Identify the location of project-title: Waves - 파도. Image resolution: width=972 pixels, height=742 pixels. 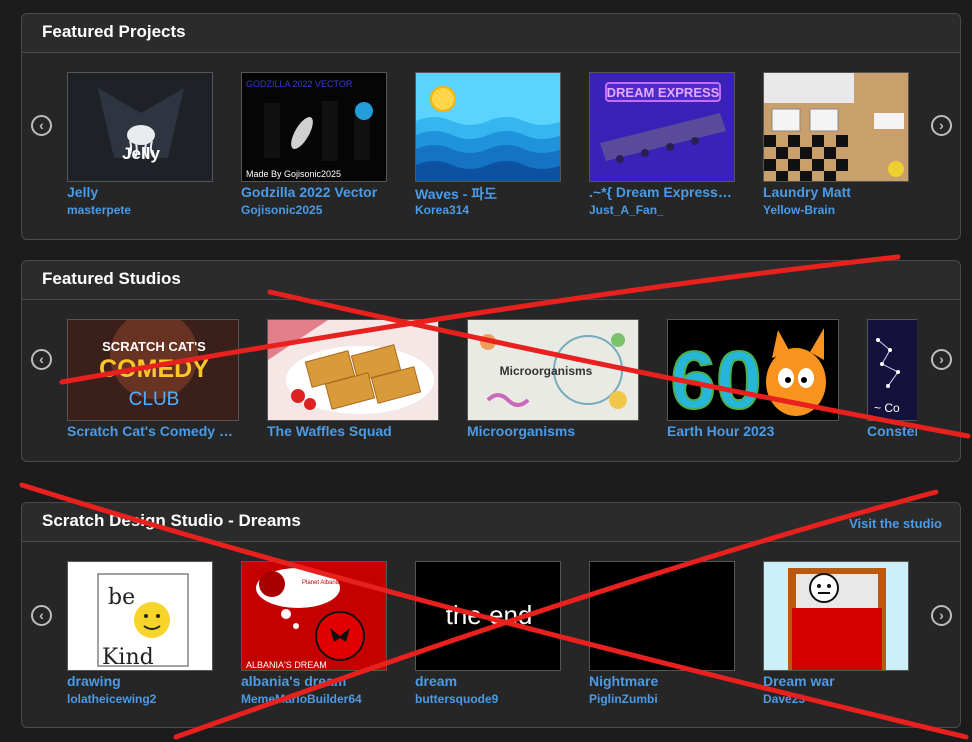
(488, 194).